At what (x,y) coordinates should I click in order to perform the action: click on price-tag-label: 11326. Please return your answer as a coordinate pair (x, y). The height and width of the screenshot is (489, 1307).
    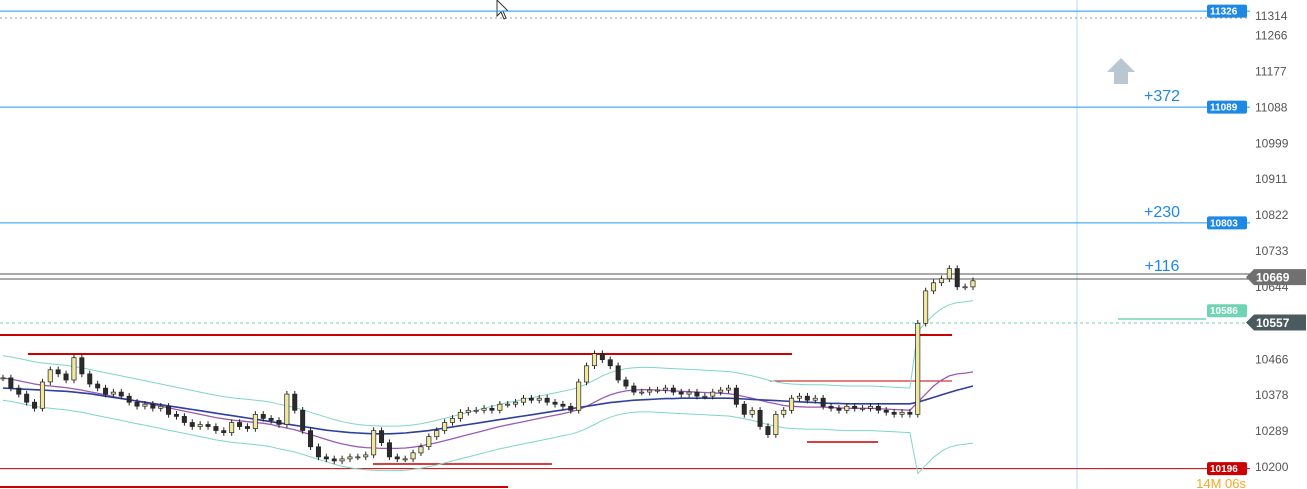
    Looking at the image, I should click on (1224, 12).